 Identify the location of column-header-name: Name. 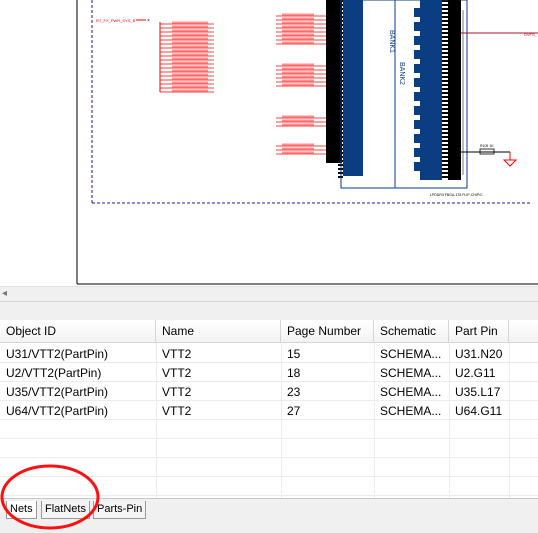
(218, 331).